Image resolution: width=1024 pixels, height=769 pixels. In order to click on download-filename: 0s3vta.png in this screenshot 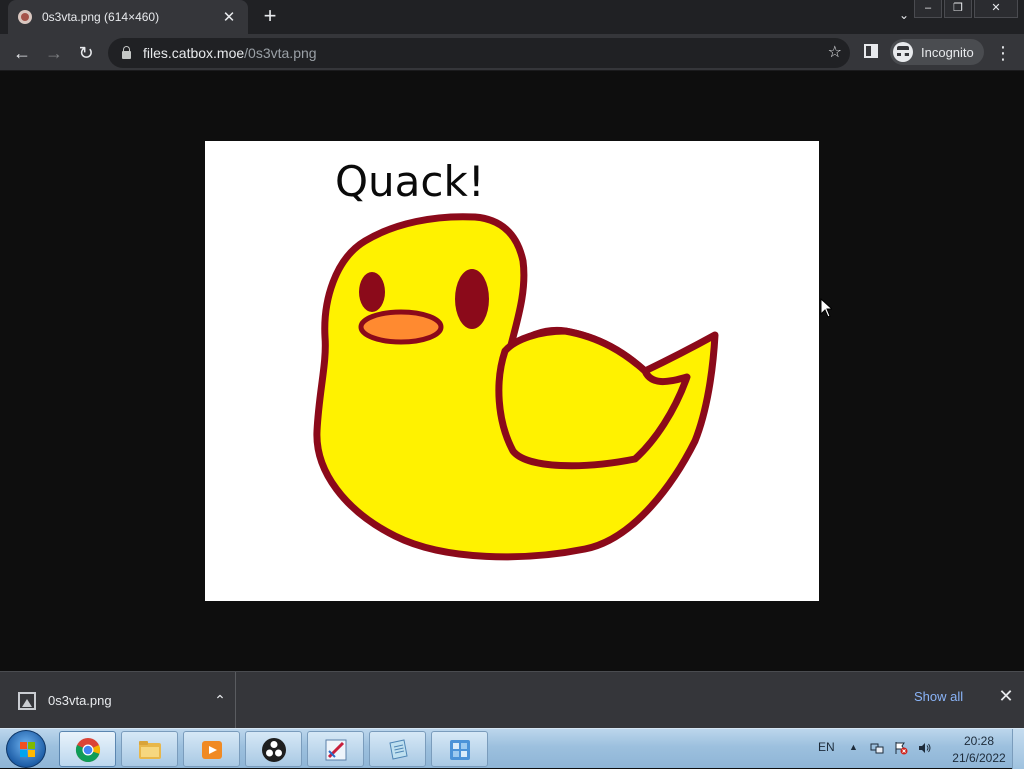, I will do `click(80, 700)`.